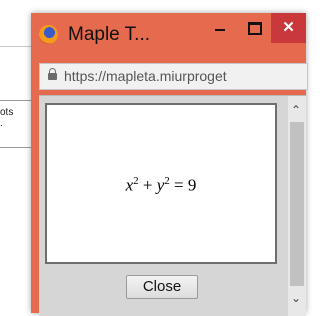 This screenshot has width=320, height=316. Describe the element at coordinates (17, 124) in the screenshot. I see `background-page-panel: ots .` at that location.